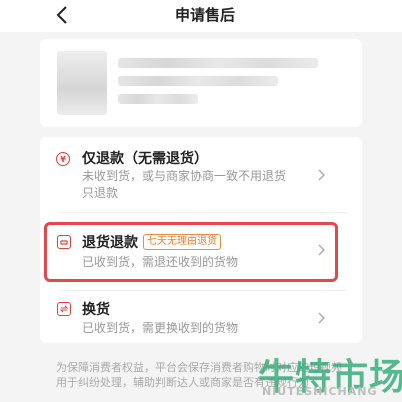 The image size is (402, 402). I want to click on exchange-icon, so click(64, 309).